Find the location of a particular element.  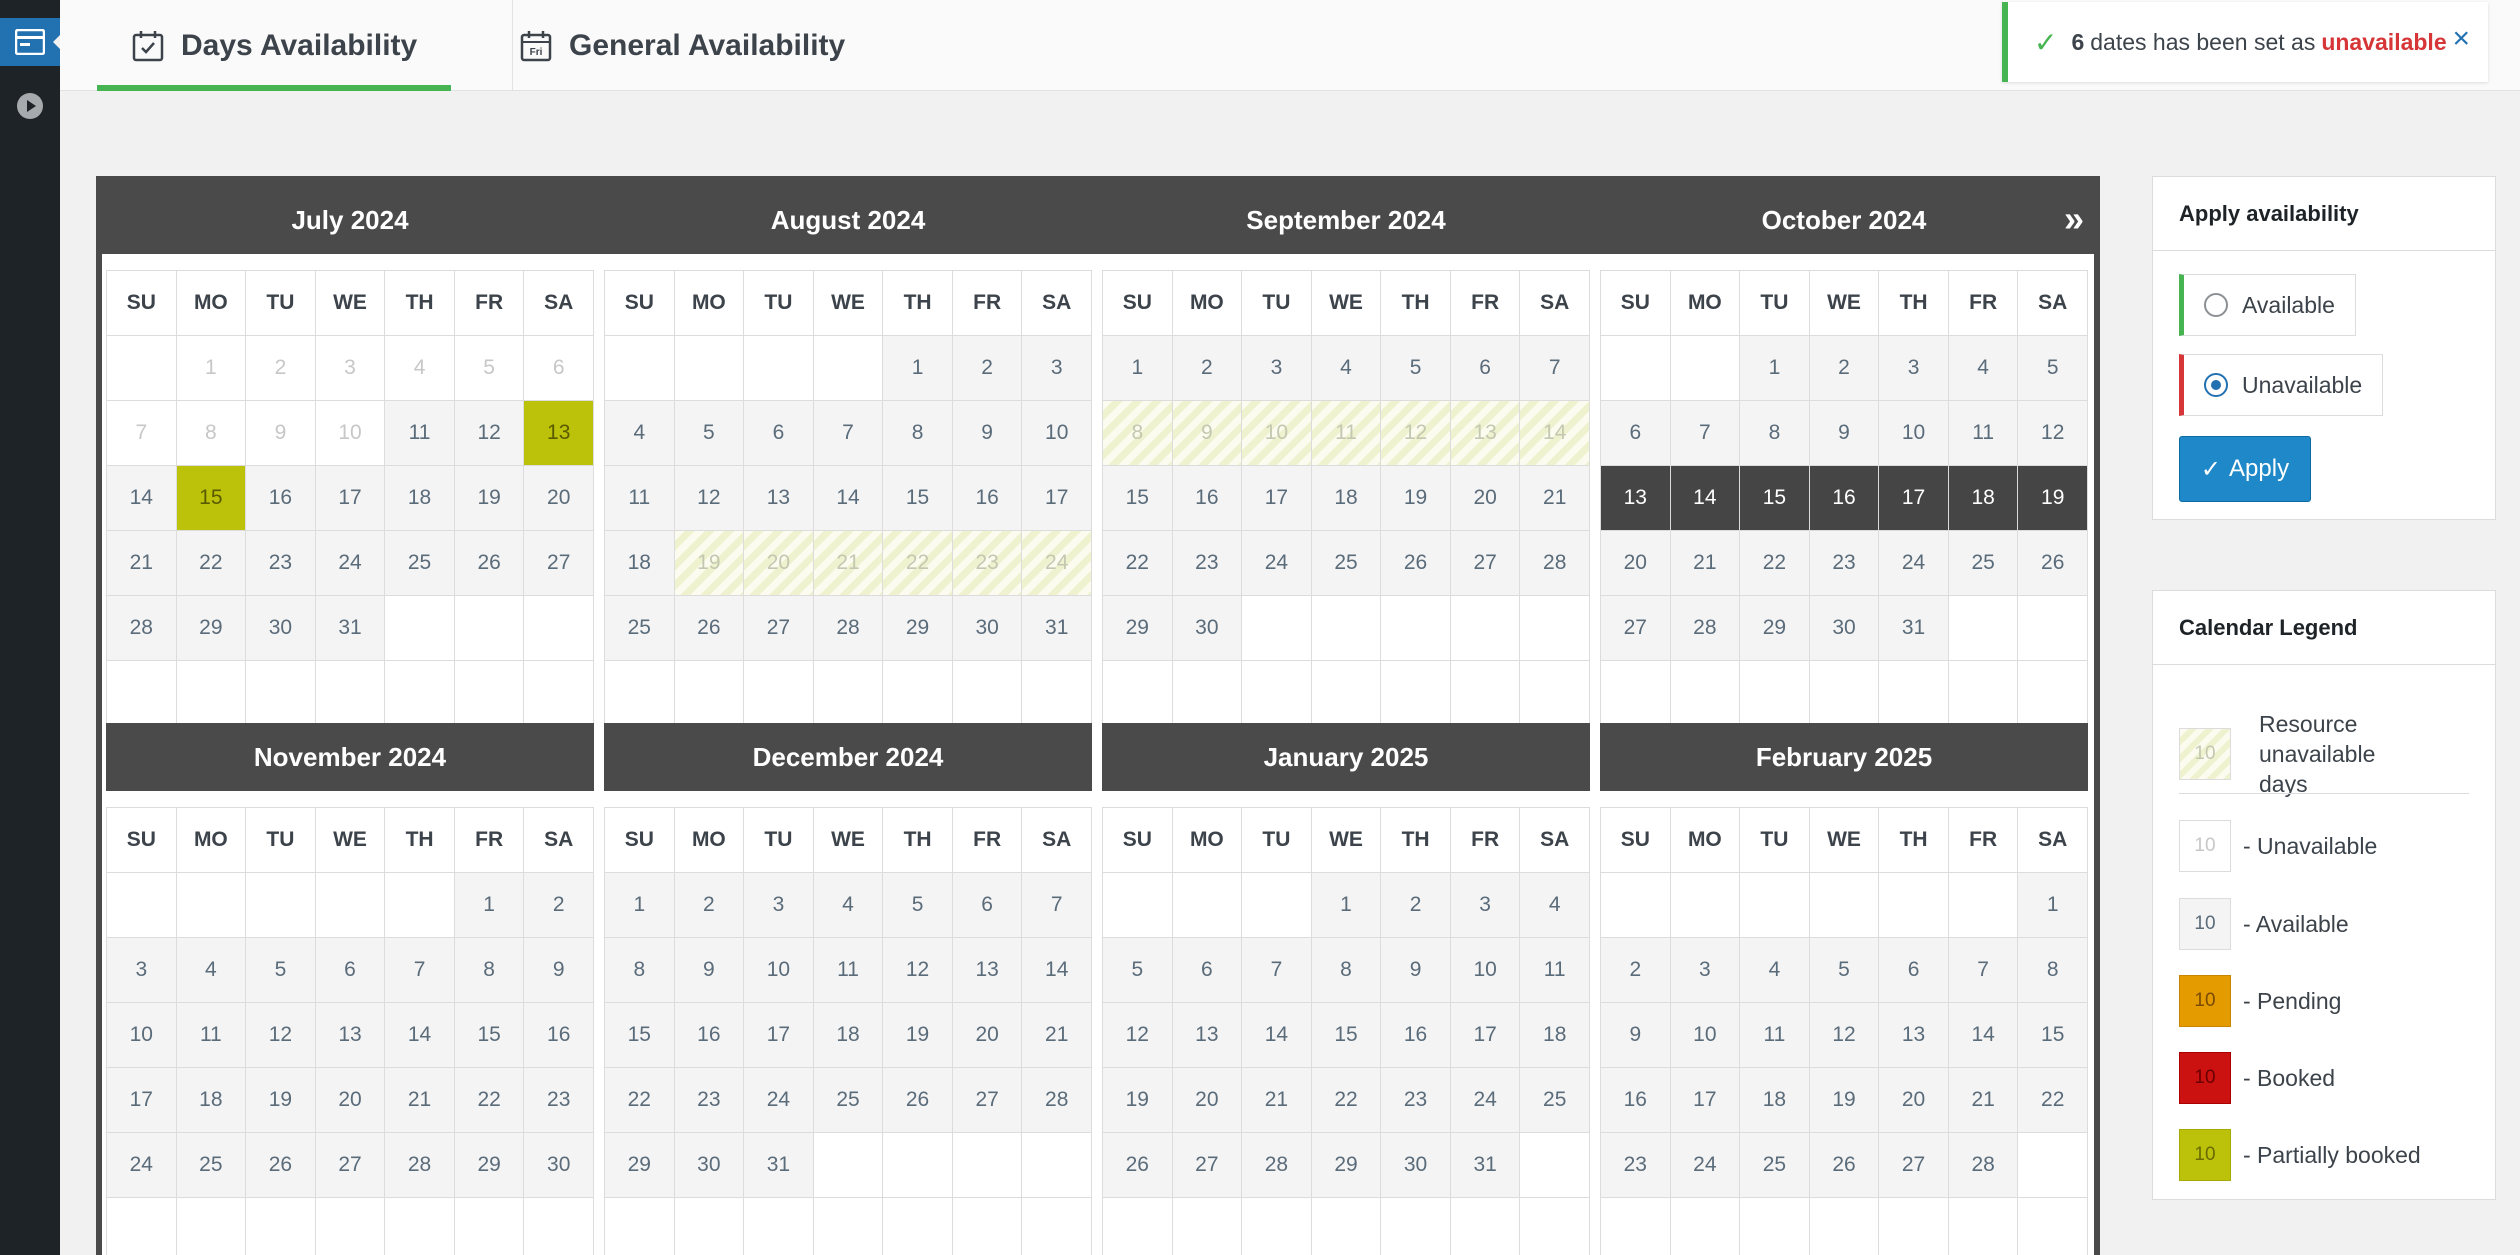

day-cell: 11 is located at coordinates (640, 498).